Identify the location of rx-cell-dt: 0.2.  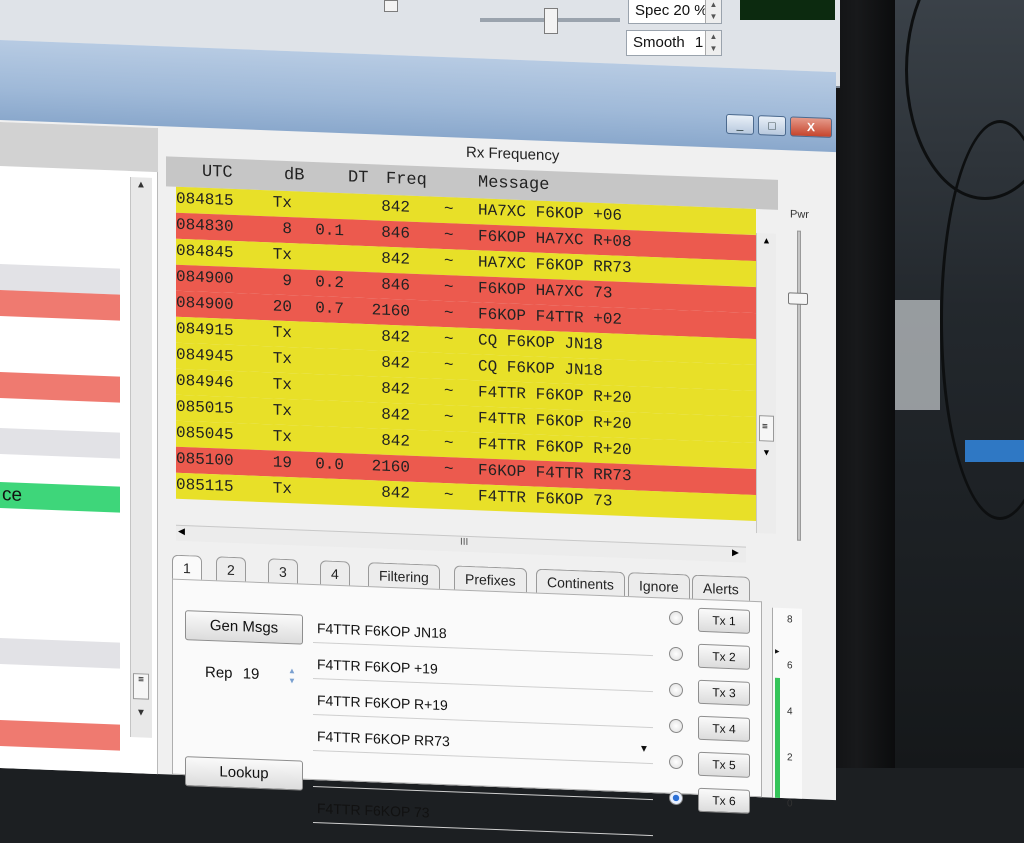
(329, 283).